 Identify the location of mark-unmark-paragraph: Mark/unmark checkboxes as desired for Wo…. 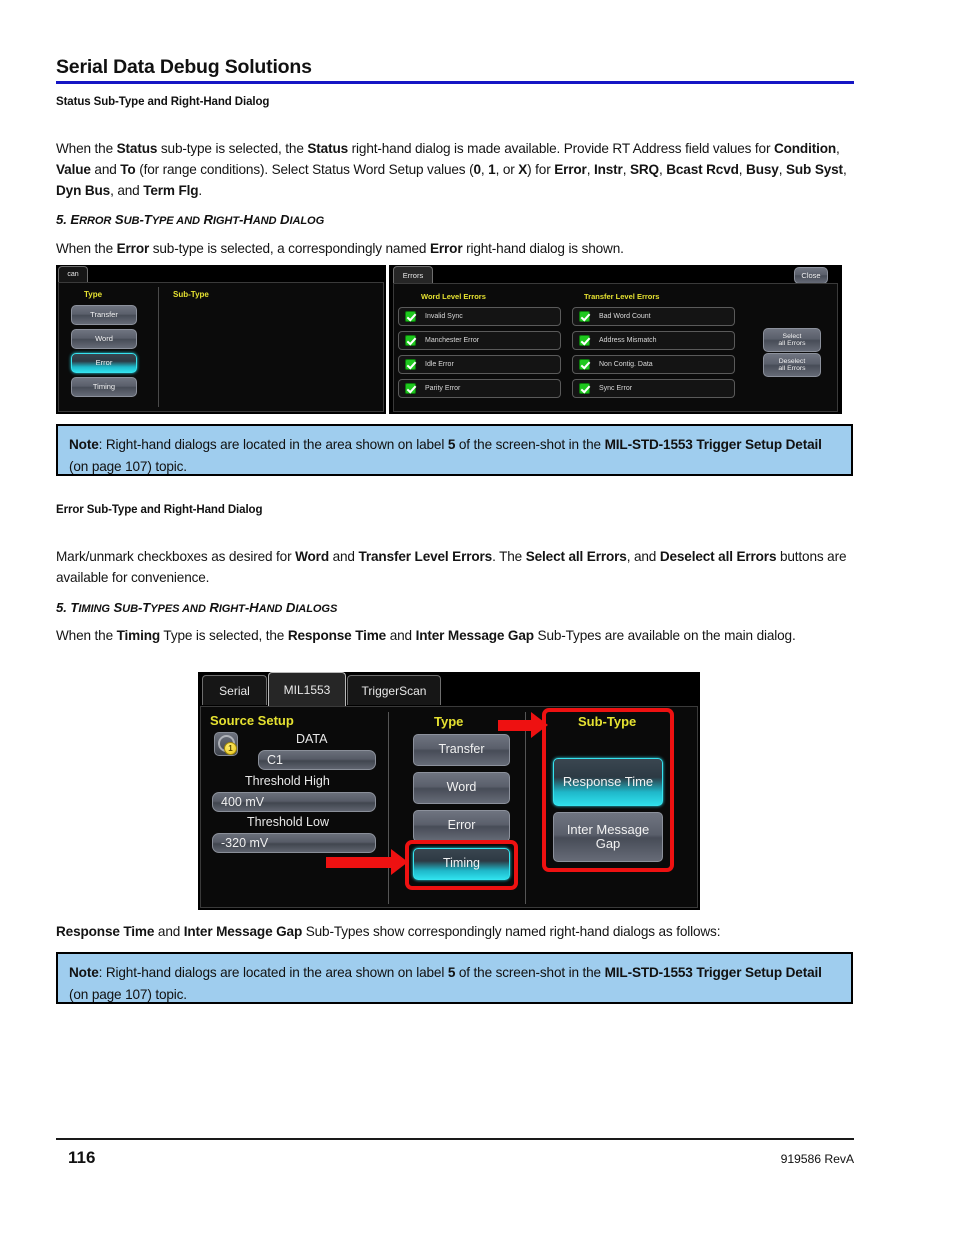
(451, 567).